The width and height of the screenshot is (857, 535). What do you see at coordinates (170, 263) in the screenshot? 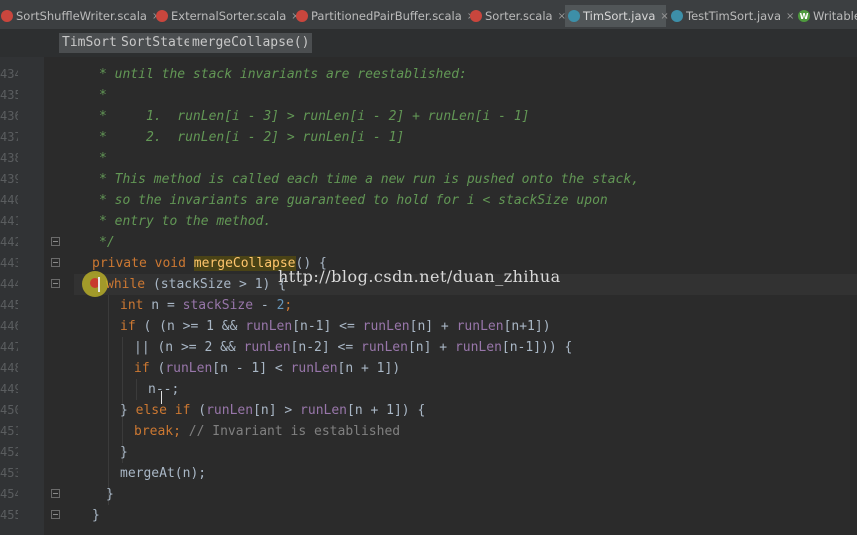
I see `keyword: void` at bounding box center [170, 263].